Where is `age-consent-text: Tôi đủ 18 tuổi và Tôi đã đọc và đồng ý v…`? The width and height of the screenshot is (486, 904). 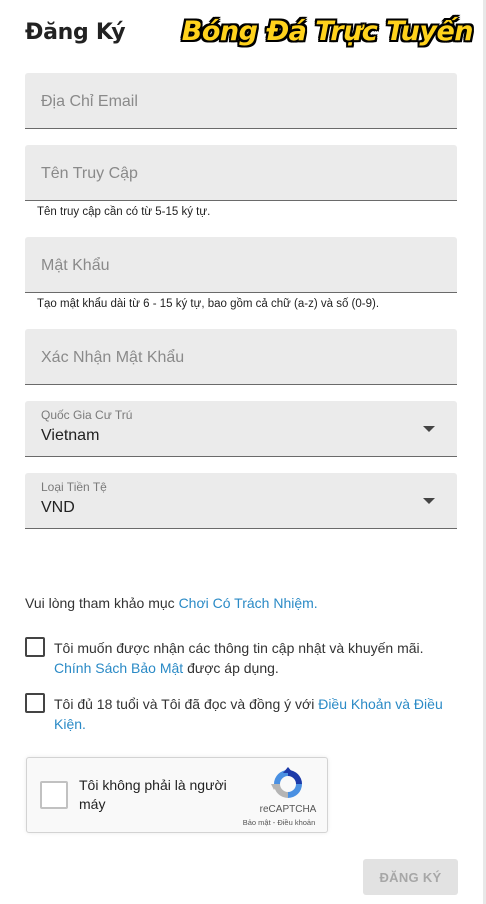
age-consent-text: Tôi đủ 18 tuổi và Tôi đã đọc và đồng ý v… is located at coordinates (254, 714).